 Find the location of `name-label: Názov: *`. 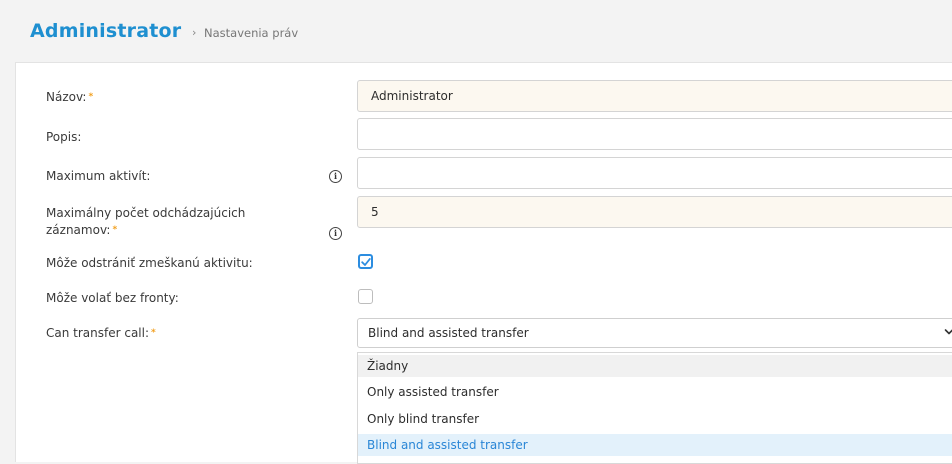

name-label: Názov: * is located at coordinates (69, 97).